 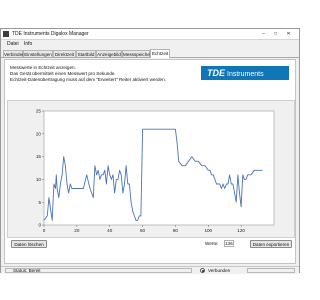 What do you see at coordinates (109, 53) in the screenshot?
I see `tab-anzeigebild: Anzeigebild` at bounding box center [109, 53].